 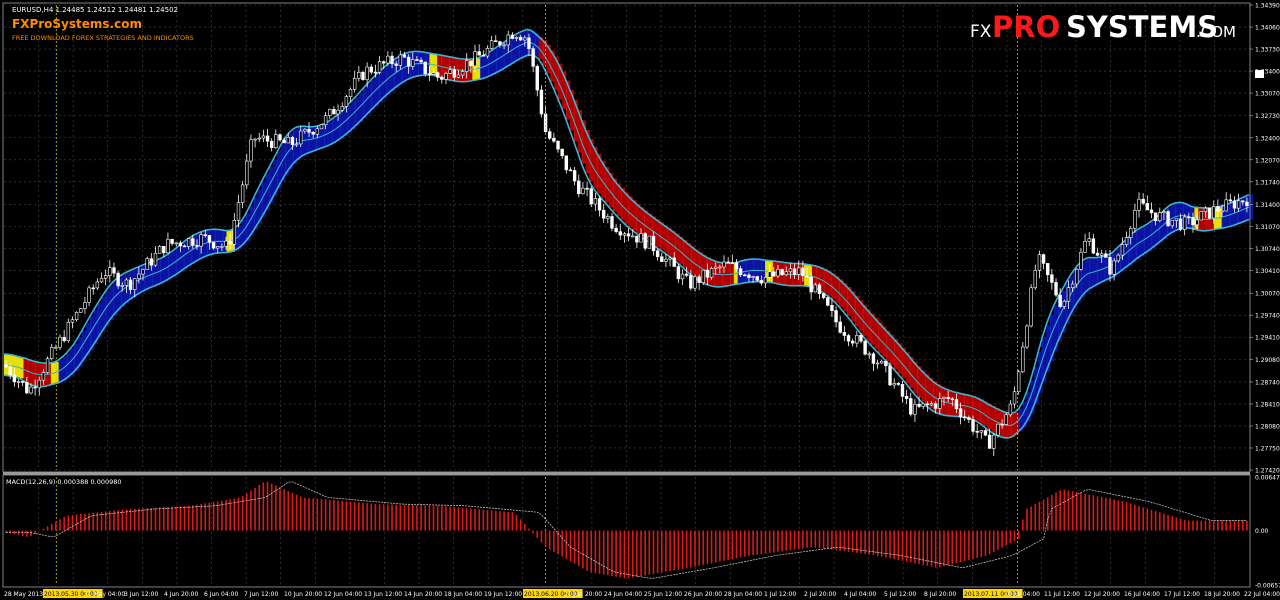 What do you see at coordinates (1267, 448) in the screenshot?
I see `price-tick-label: 1.27750` at bounding box center [1267, 448].